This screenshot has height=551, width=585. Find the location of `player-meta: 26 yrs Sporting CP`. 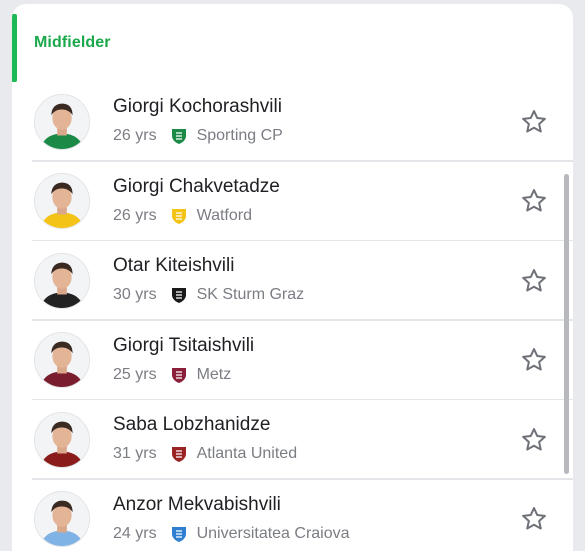

player-meta: 26 yrs Sporting CP is located at coordinates (198, 136).